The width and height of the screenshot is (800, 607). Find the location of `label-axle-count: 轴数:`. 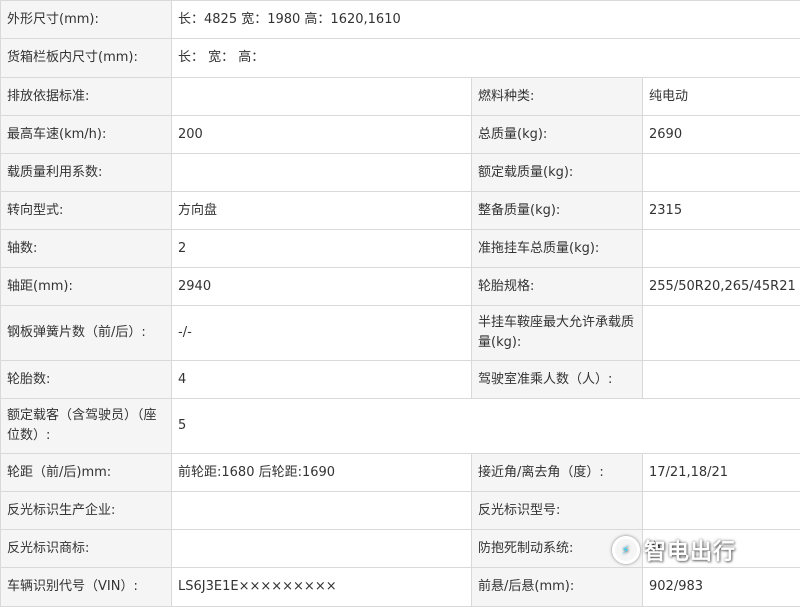

label-axle-count: 轴数: is located at coordinates (86, 249).